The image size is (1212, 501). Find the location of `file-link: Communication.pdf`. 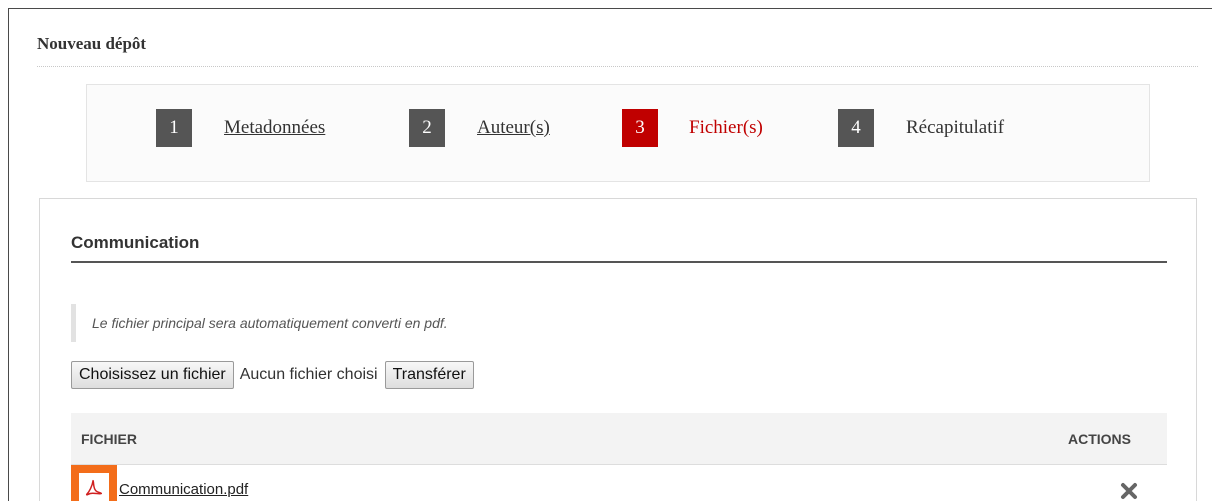

file-link: Communication.pdf is located at coordinates (183, 489).